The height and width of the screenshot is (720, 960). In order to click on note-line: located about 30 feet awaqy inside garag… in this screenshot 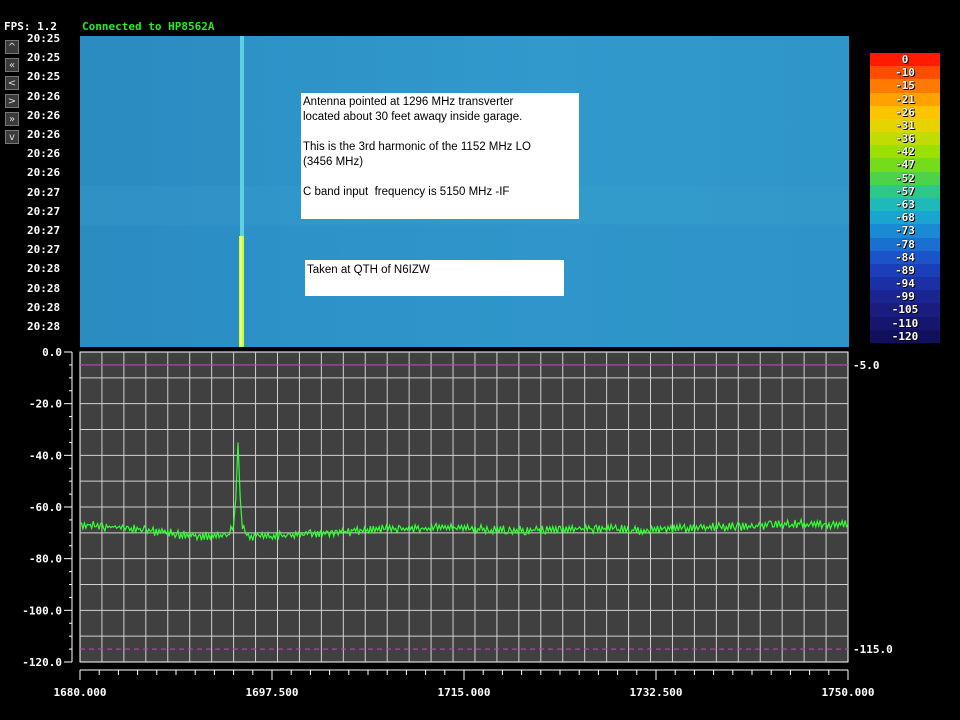, I will do `click(413, 117)`.